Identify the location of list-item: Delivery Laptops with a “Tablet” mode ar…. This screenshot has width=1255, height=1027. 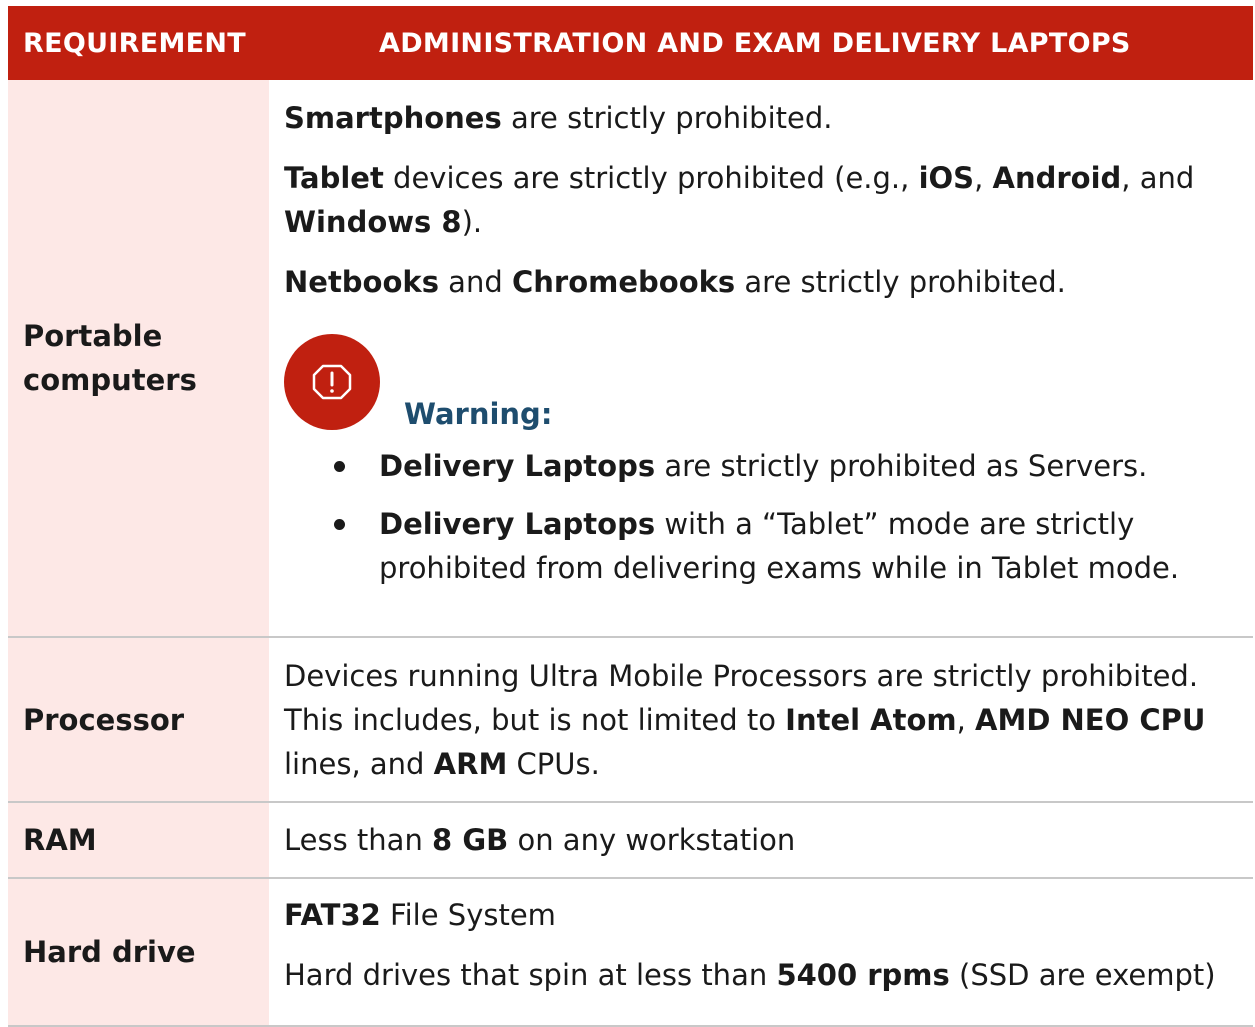
(763, 546).